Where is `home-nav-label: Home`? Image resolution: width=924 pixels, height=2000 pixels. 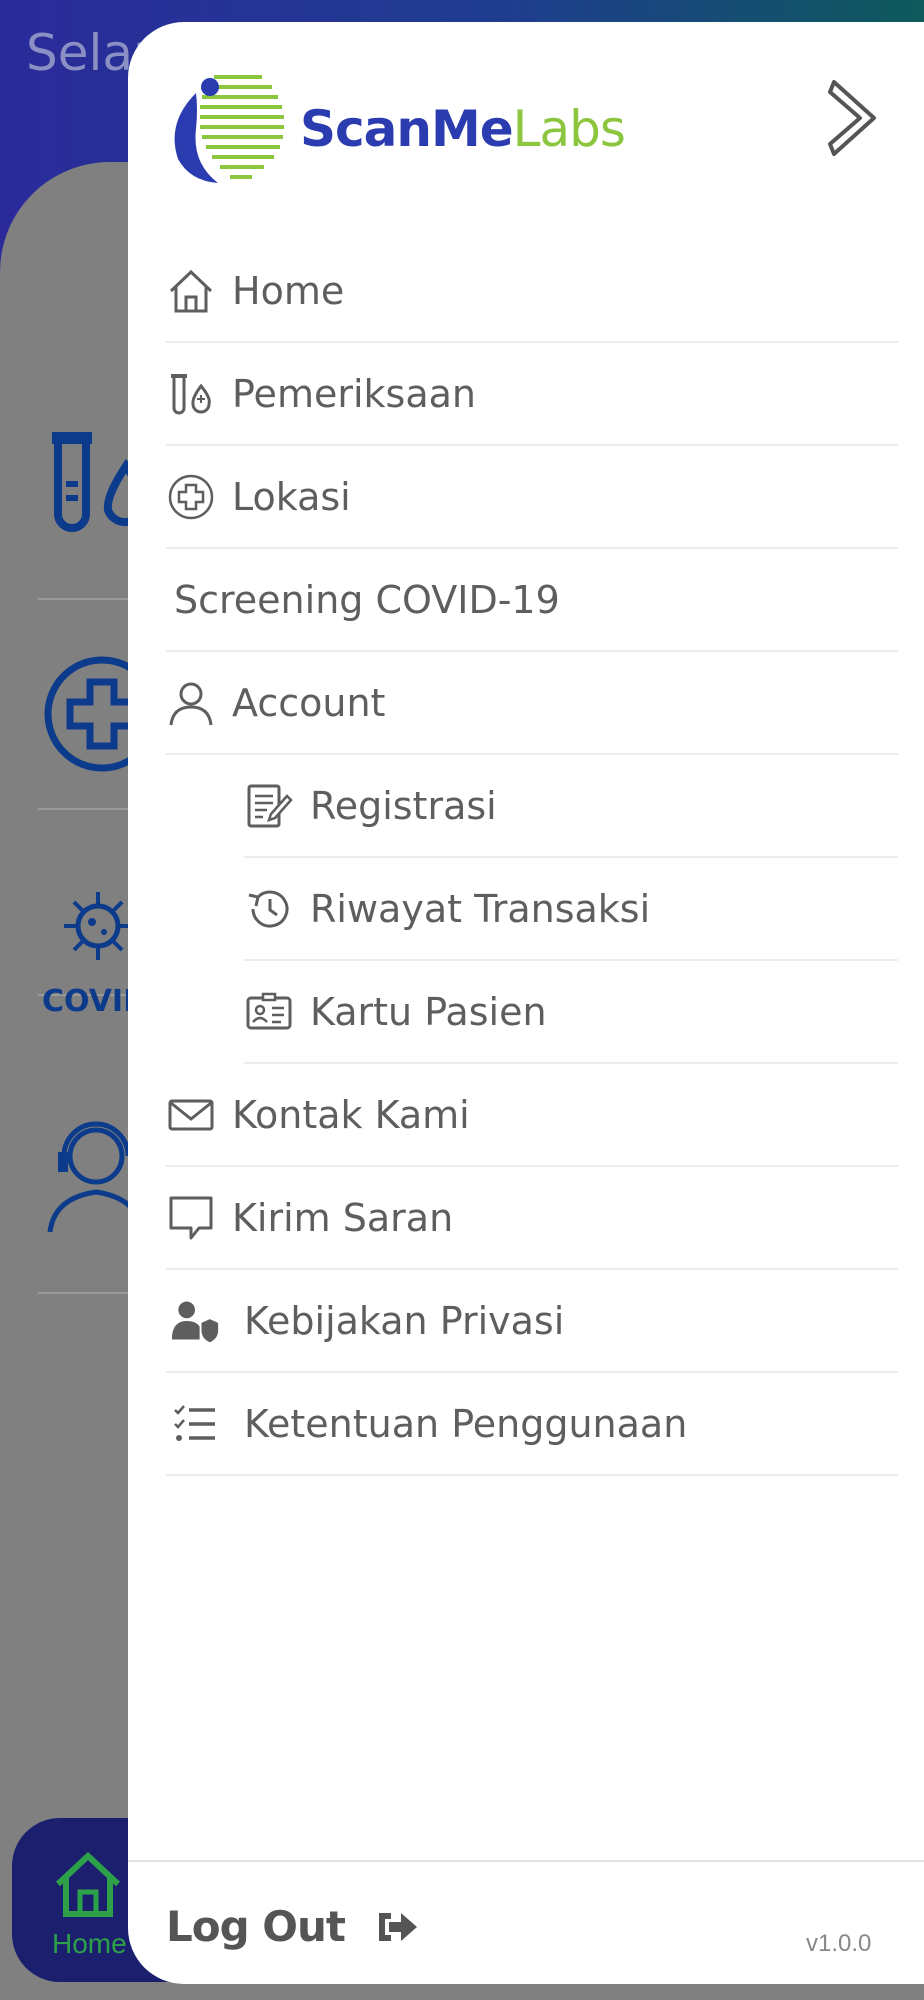 home-nav-label: Home is located at coordinates (89, 1944).